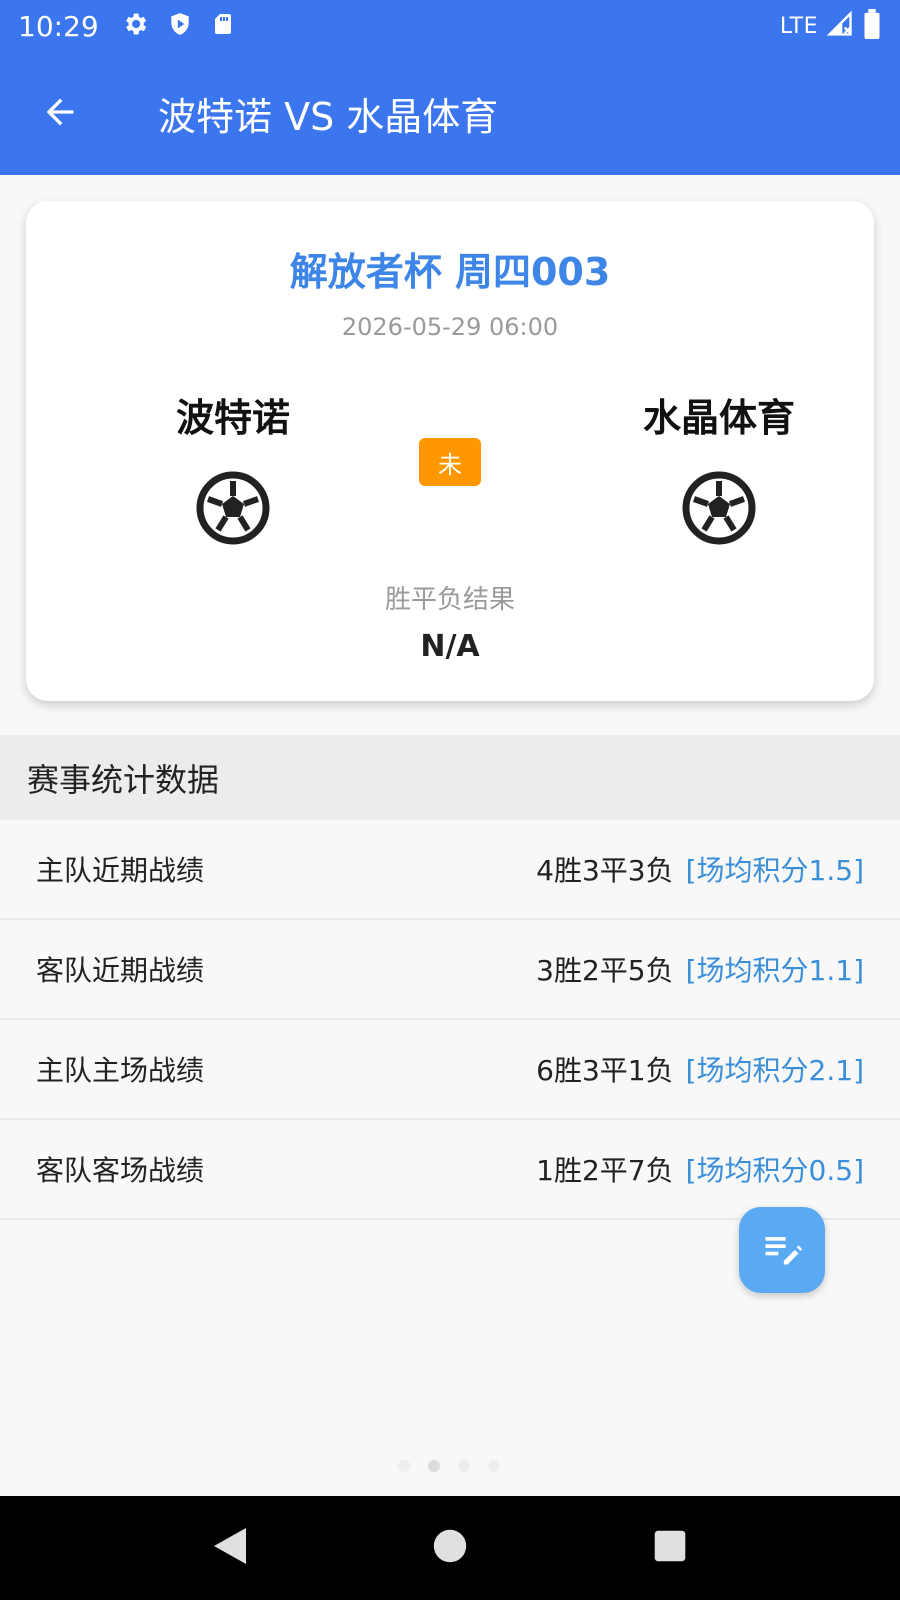  I want to click on stat-values: 3胜2平5负 [场均积分1.1], so click(700, 969).